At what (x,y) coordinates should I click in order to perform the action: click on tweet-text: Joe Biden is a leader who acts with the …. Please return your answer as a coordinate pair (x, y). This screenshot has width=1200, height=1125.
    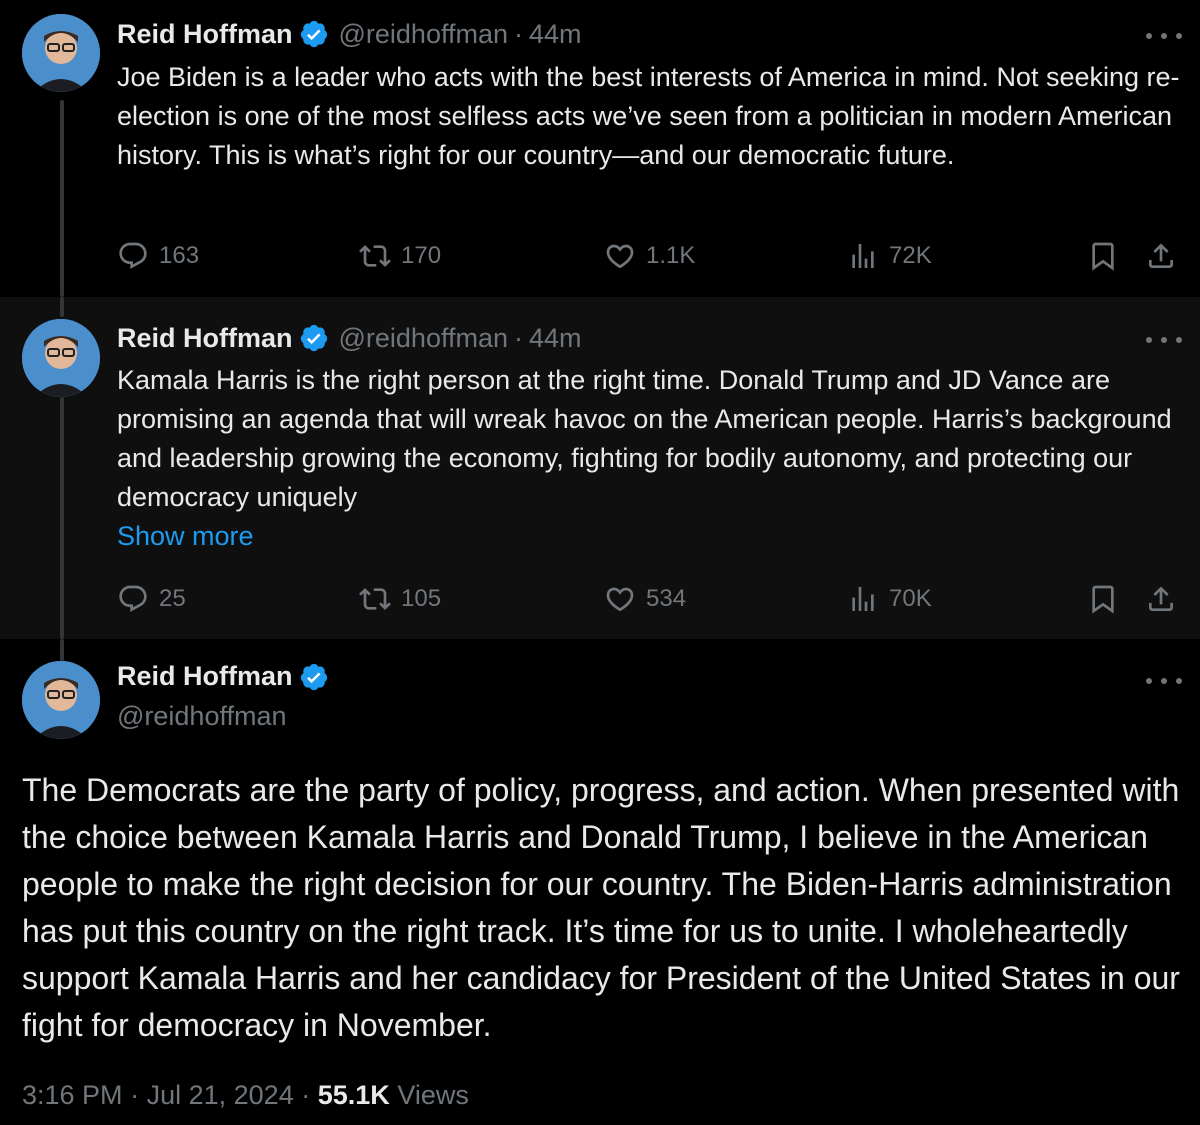
    Looking at the image, I should click on (648, 116).